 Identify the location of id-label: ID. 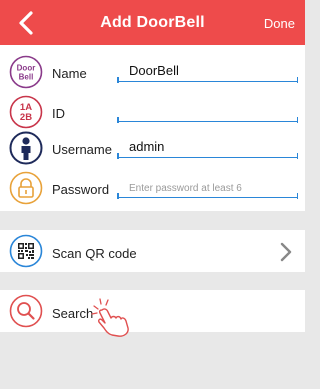
(58, 113).